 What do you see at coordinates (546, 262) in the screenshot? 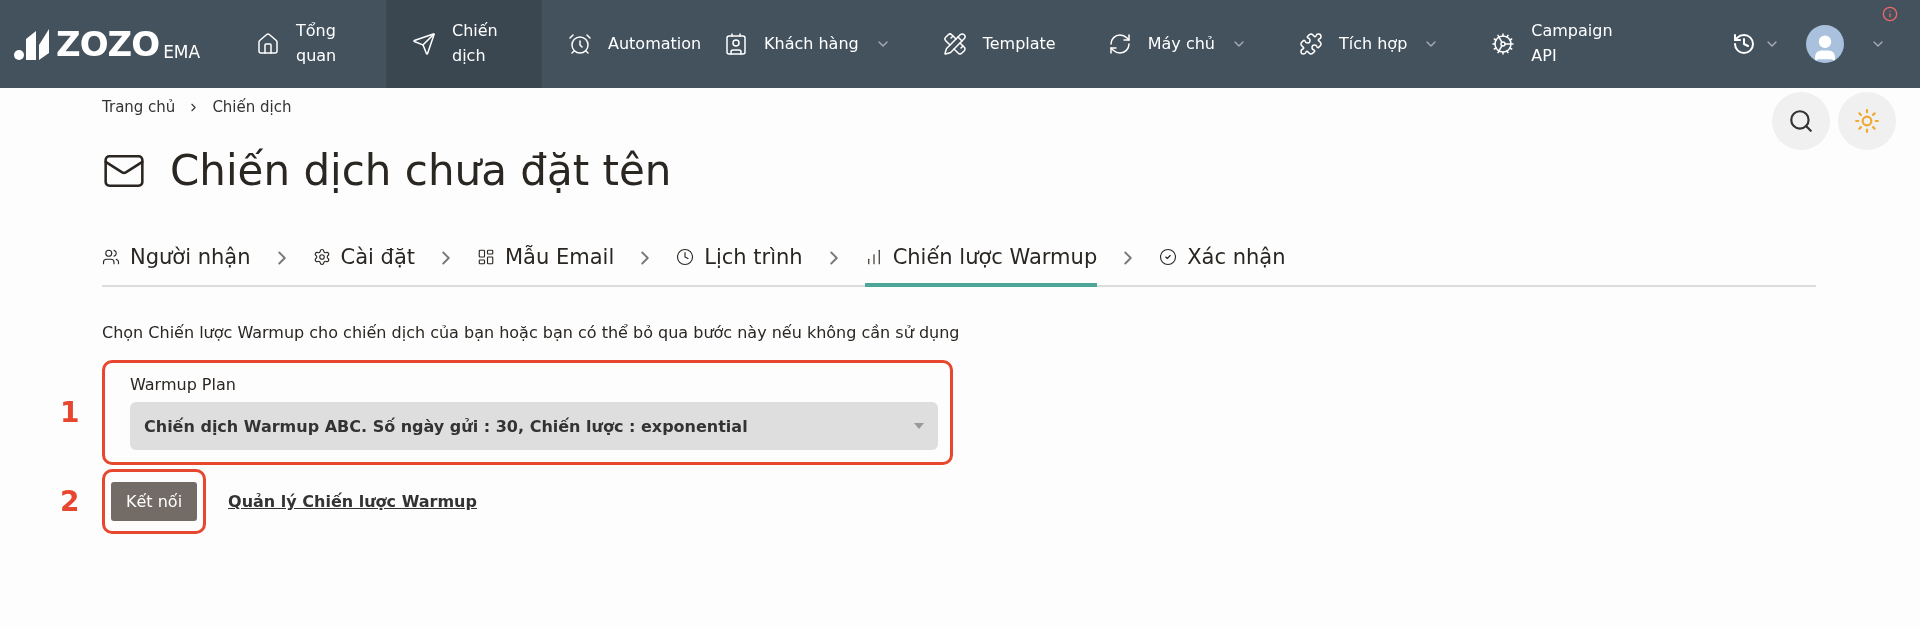
I see `step-tab: Mẫu Email` at bounding box center [546, 262].